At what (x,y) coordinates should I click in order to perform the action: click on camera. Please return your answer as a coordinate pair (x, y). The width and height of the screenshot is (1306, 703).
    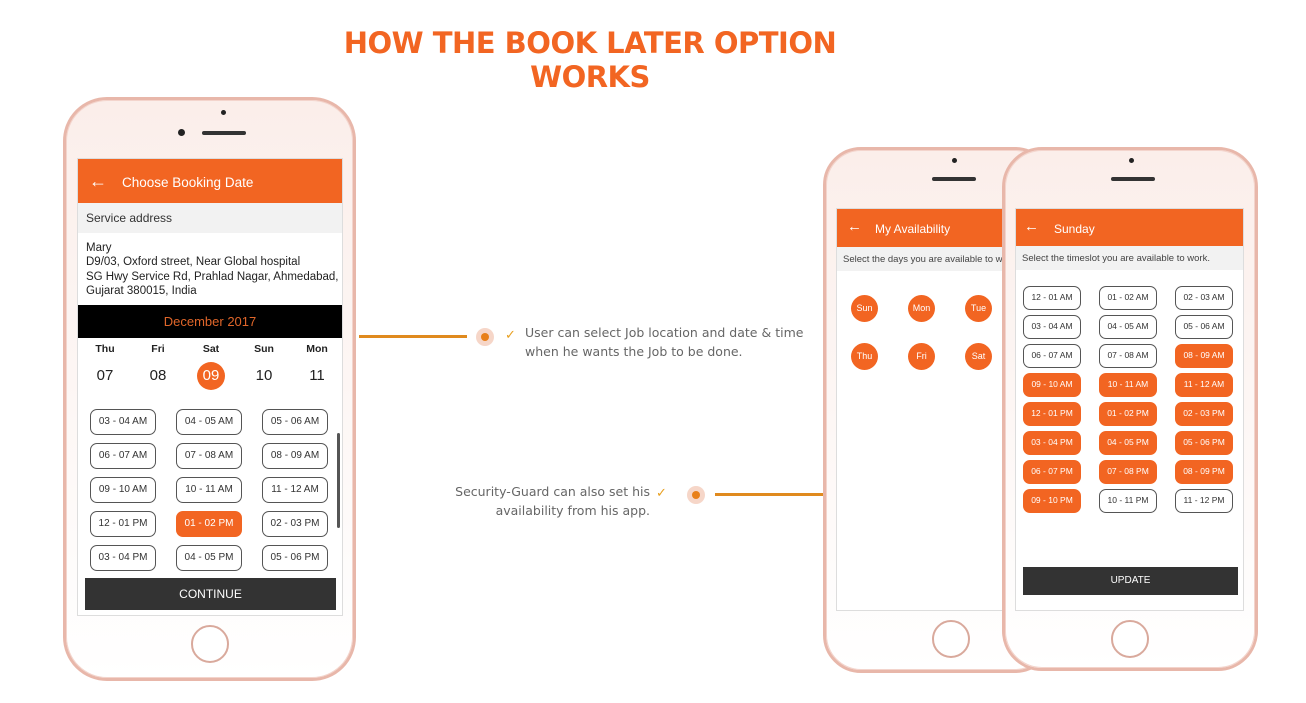
    Looking at the image, I should click on (181, 132).